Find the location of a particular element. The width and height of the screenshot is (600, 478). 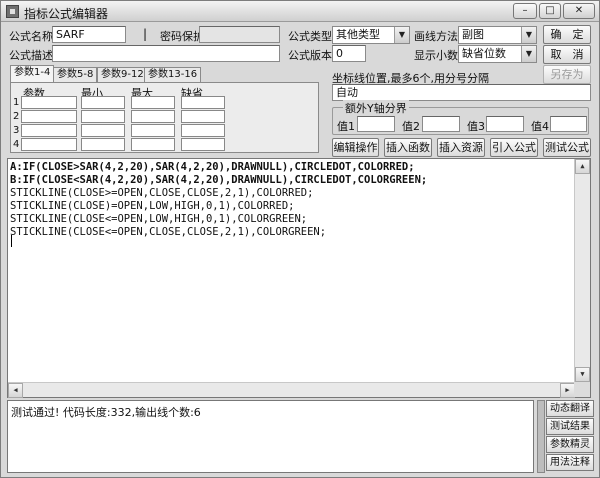

close-button: ✕ is located at coordinates (579, 11).